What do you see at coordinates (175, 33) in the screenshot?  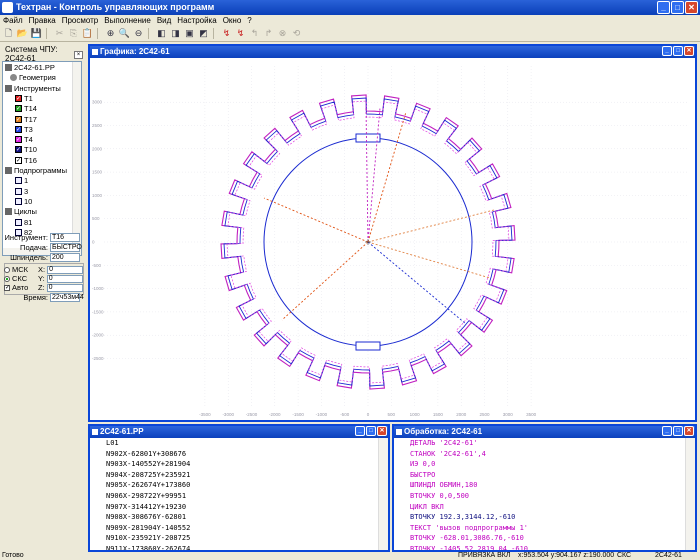 I see `view-side-icon: ◨` at bounding box center [175, 33].